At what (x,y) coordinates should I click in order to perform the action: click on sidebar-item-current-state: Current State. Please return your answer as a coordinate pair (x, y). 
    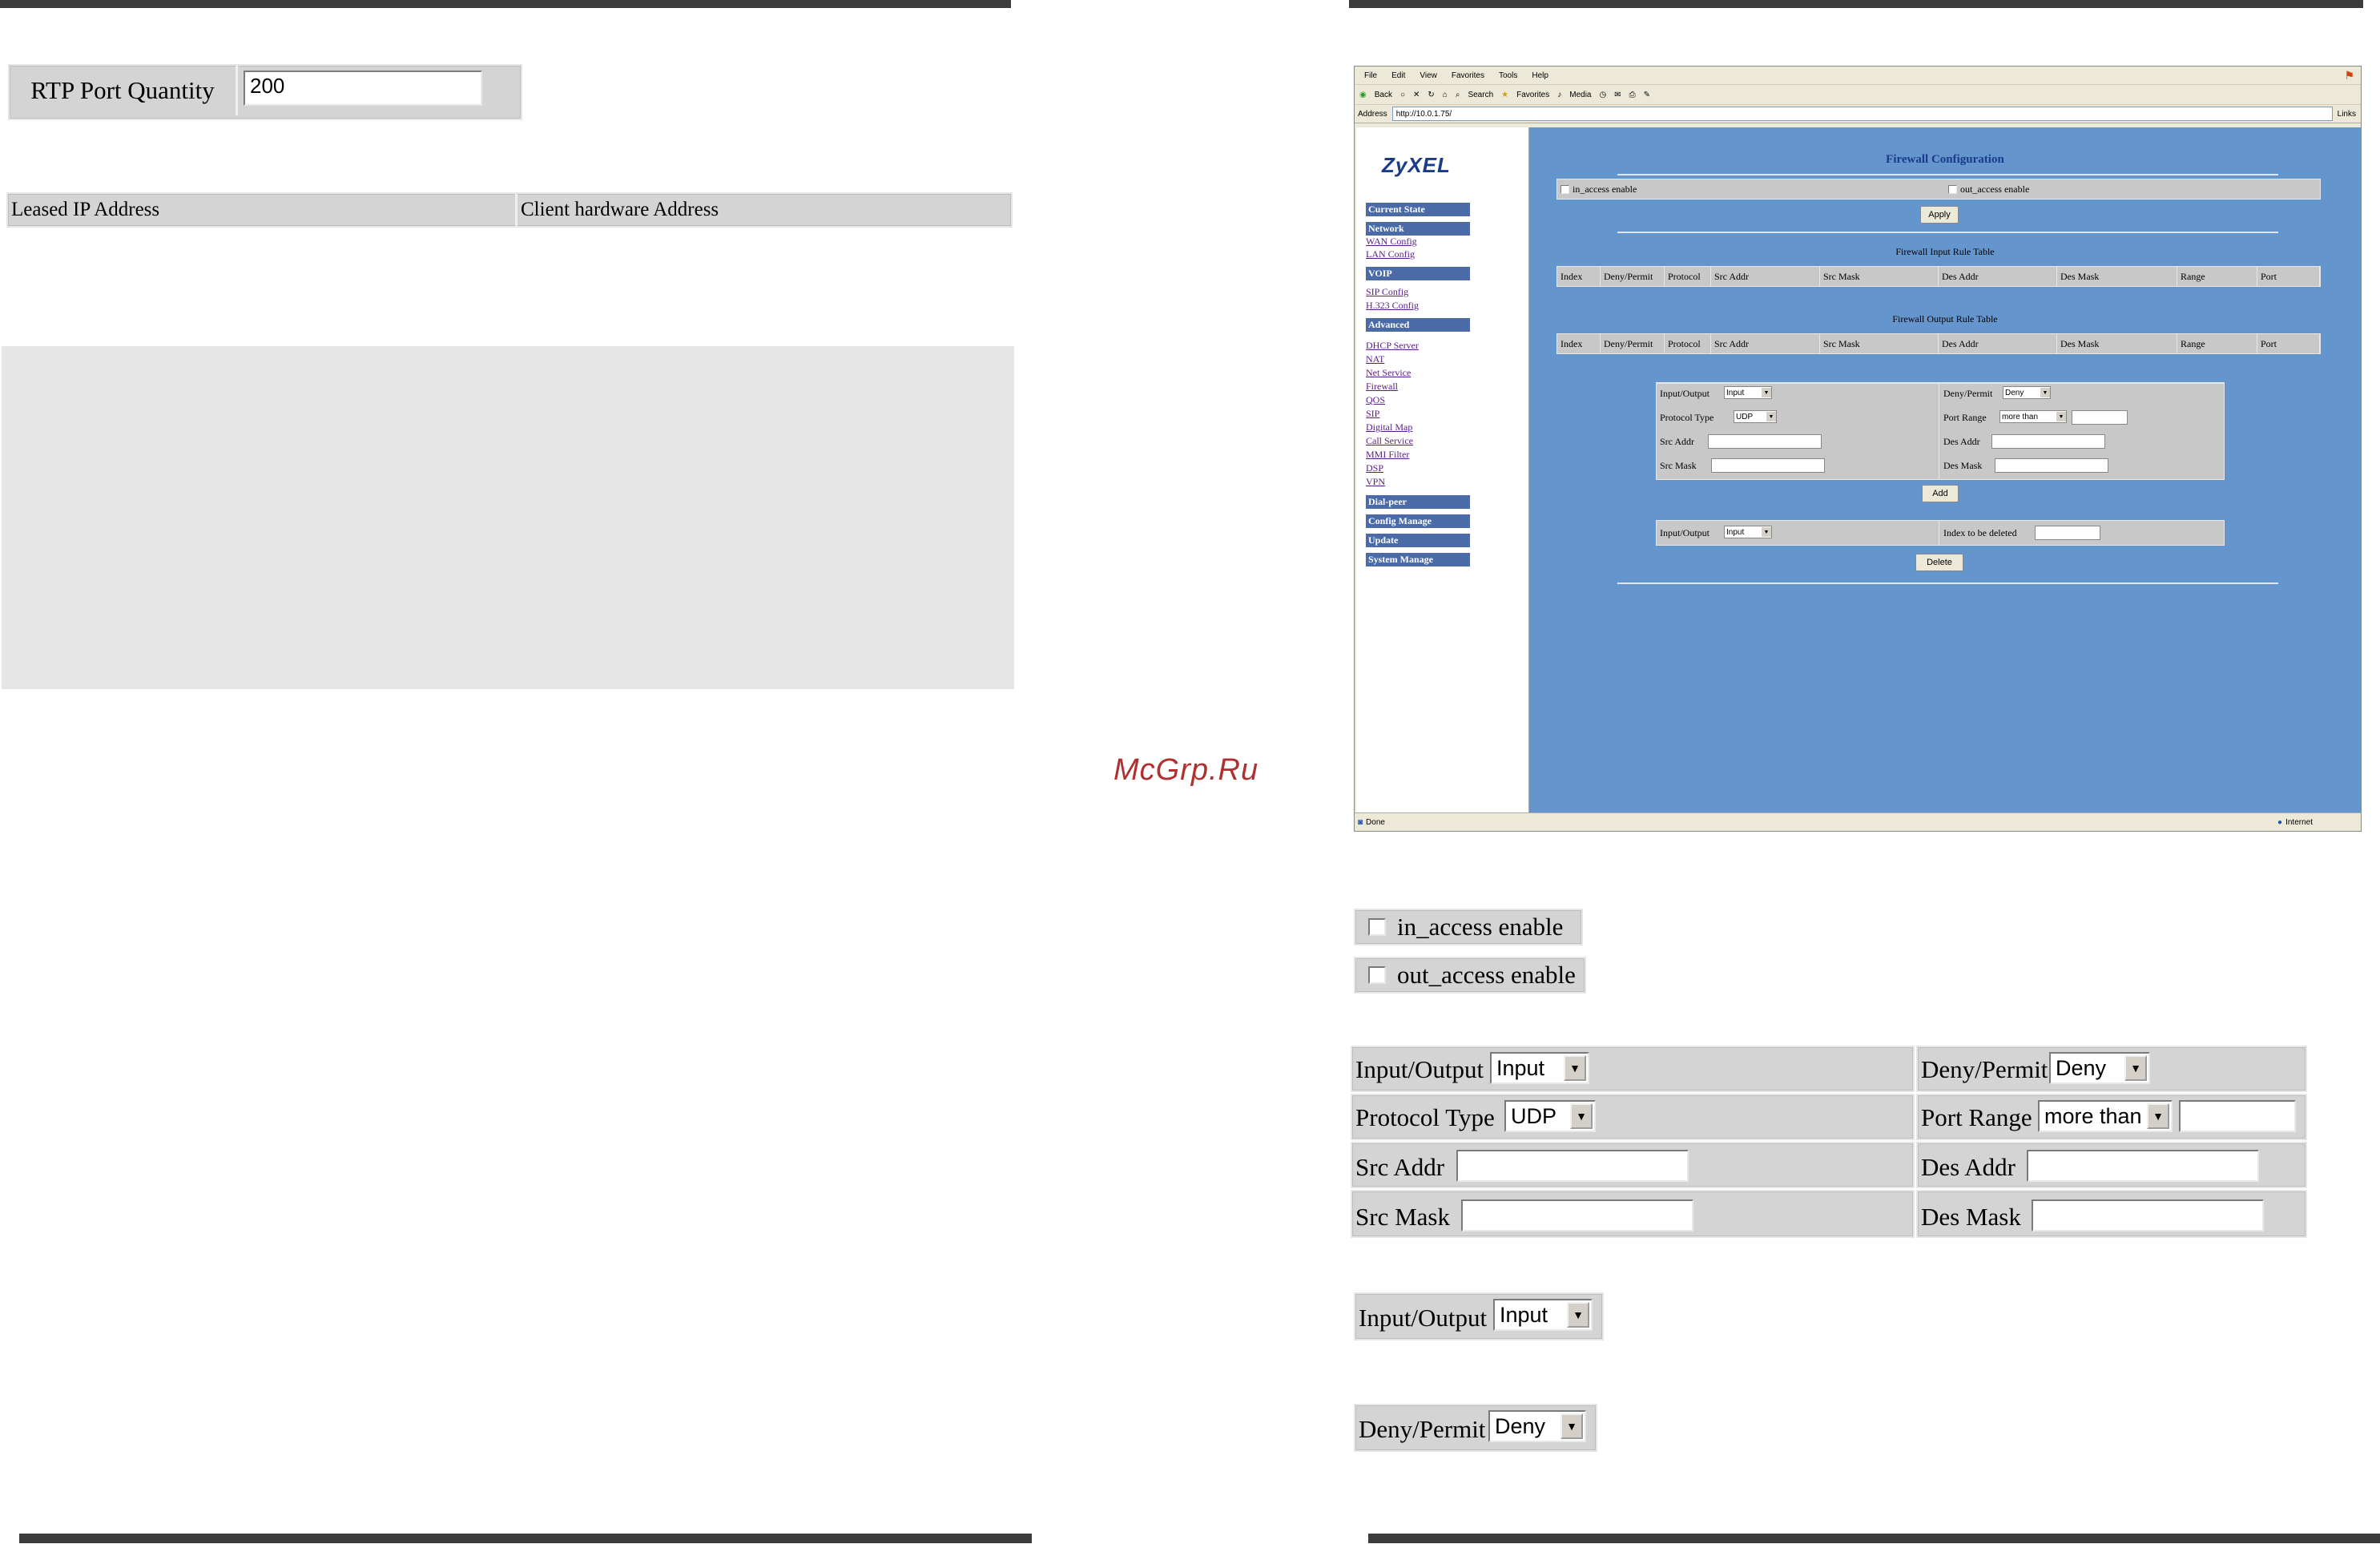
    Looking at the image, I should click on (1418, 210).